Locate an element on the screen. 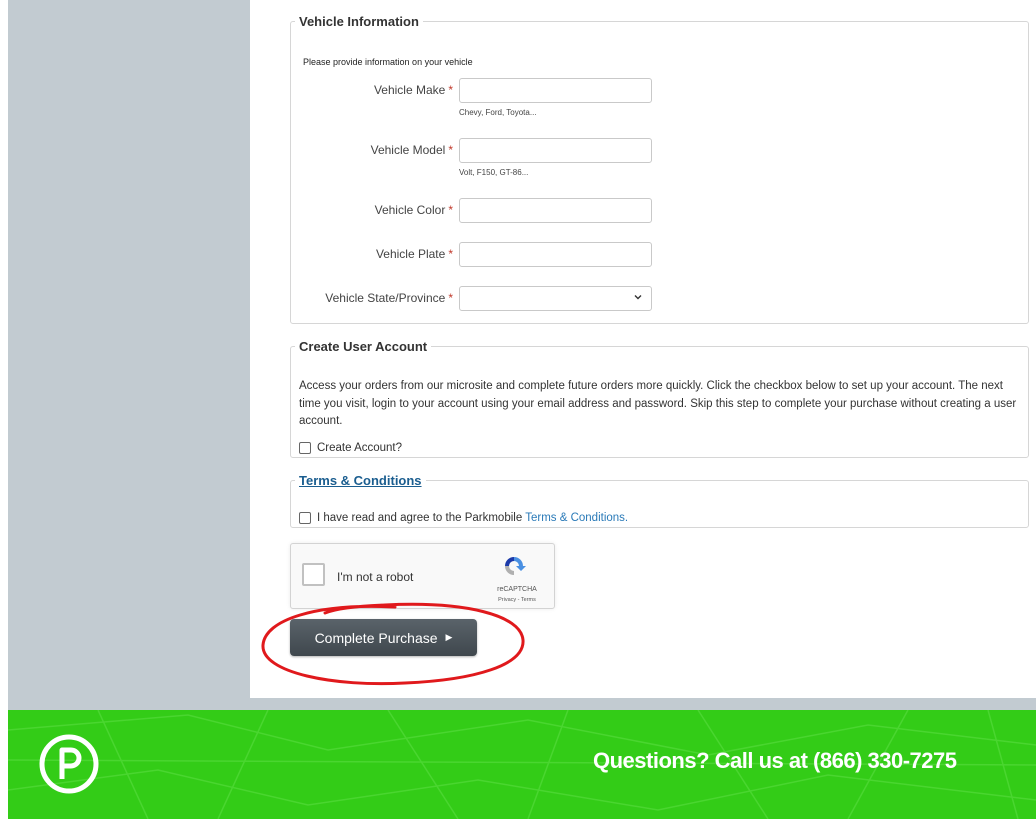 This screenshot has height=819, width=1036. vehicle-state-label: Vehicle State/Province * is located at coordinates (389, 298).